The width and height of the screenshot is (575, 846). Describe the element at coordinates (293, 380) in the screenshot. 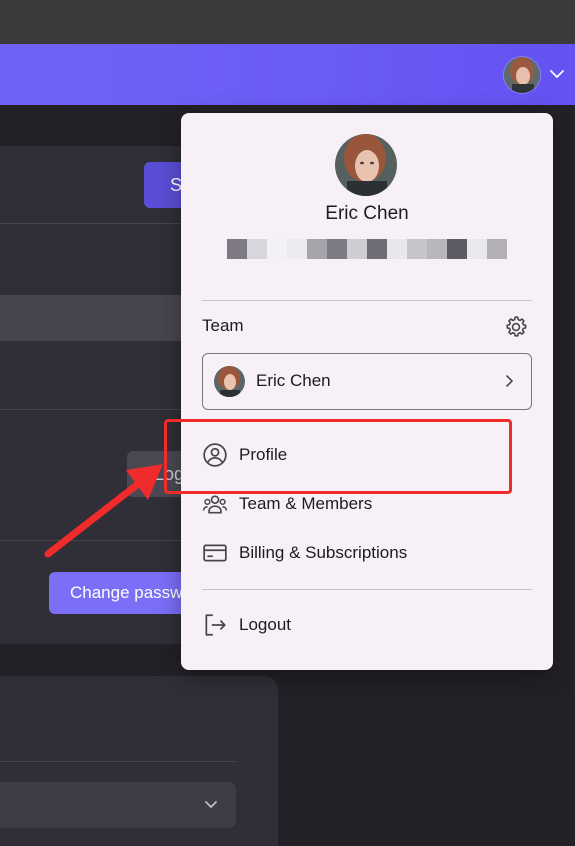

I see `team-name: Eric Chen` at that location.